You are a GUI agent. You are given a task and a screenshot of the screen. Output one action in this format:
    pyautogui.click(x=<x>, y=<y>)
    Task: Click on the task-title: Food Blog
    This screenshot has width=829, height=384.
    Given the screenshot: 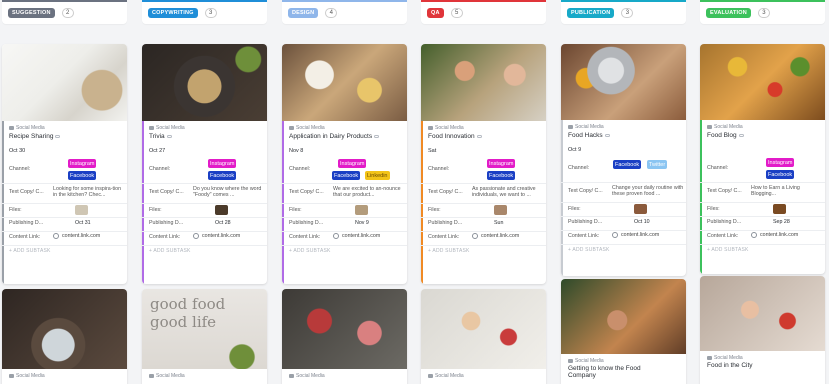 What is the action you would take?
    pyautogui.click(x=725, y=135)
    